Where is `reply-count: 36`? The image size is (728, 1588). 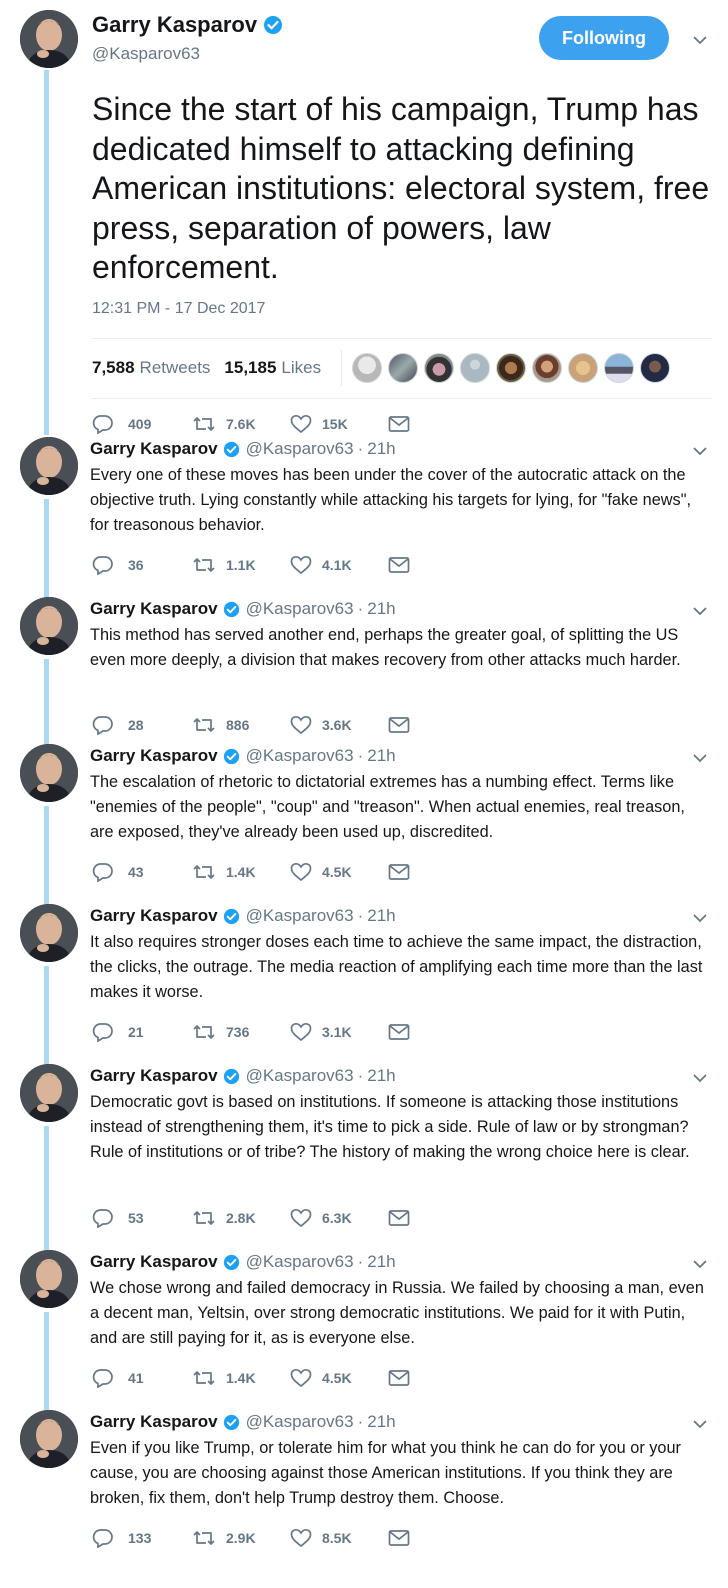 reply-count: 36 is located at coordinates (136, 565).